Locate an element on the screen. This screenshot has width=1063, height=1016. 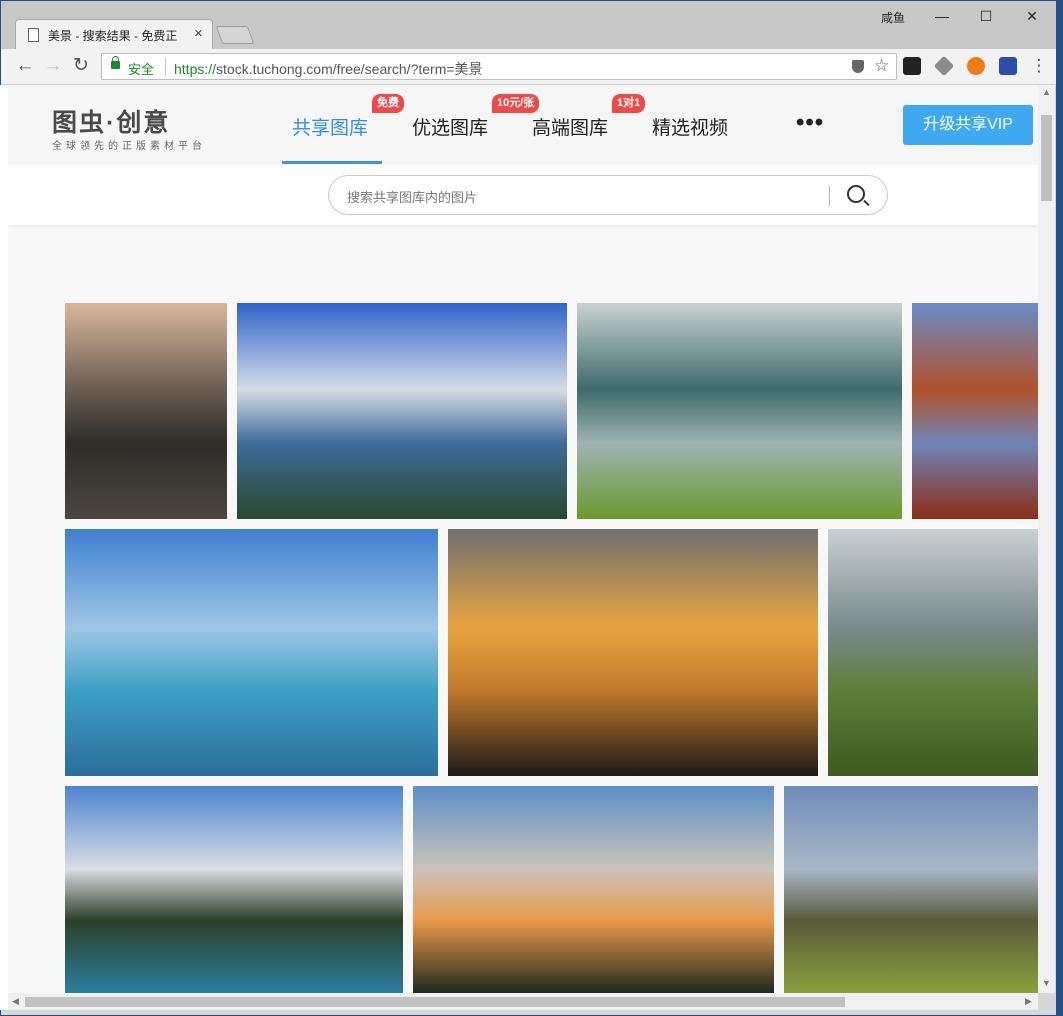
url-protocol: https:// is located at coordinates (195, 69).